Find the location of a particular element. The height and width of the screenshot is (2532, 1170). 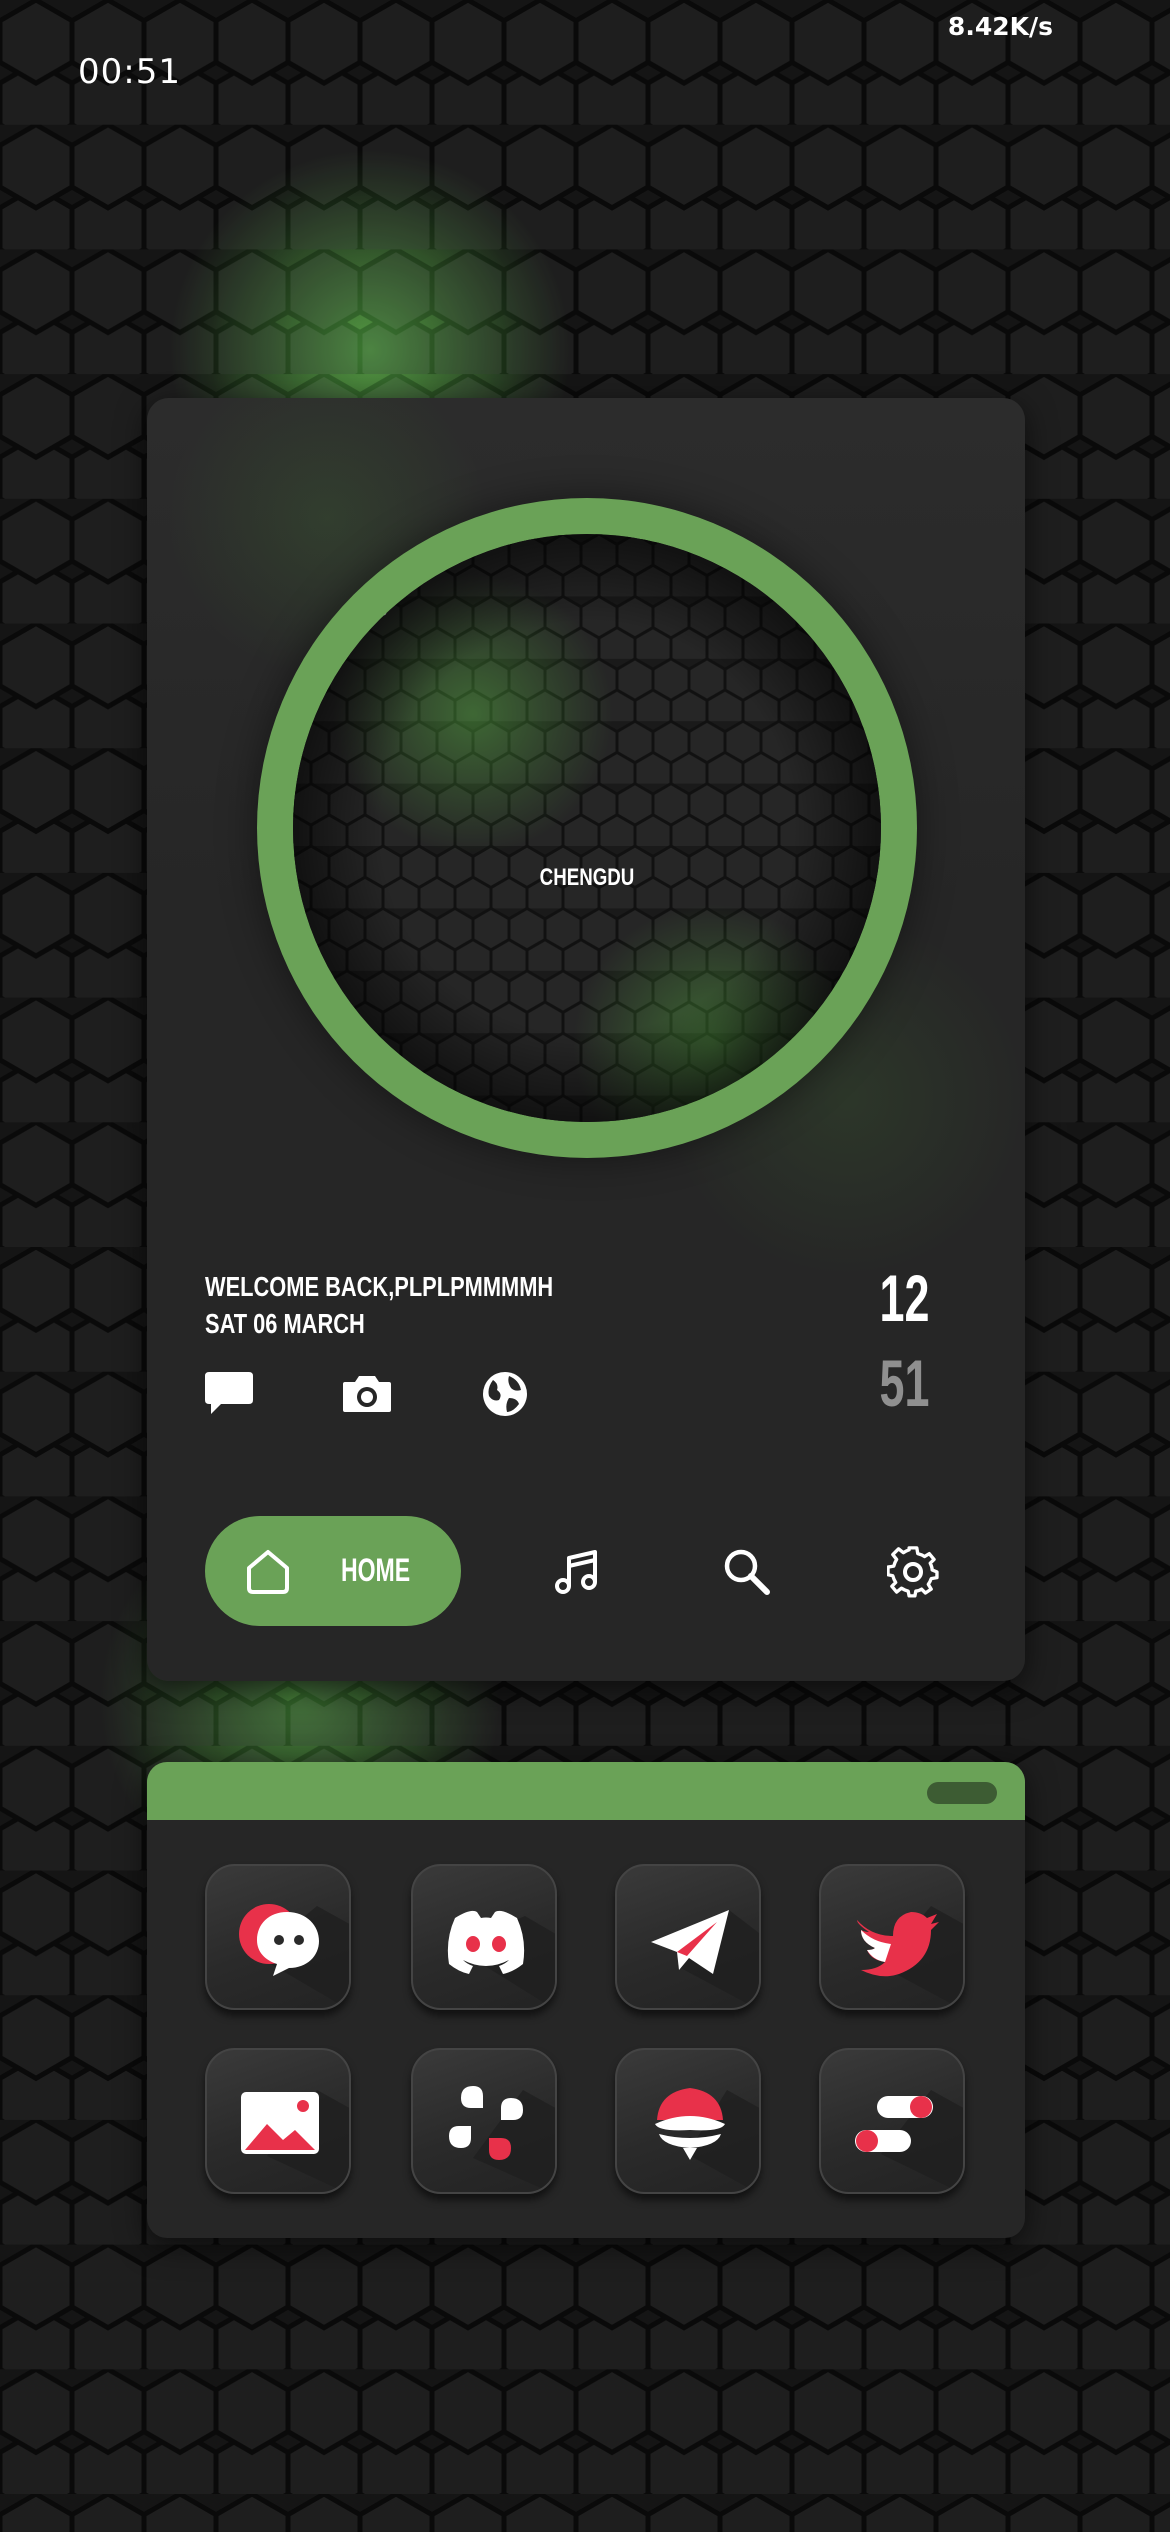

greeting: WELCOME BACK,PLPLPMMMMH SAT 06 MARCH is located at coordinates (379, 1305).